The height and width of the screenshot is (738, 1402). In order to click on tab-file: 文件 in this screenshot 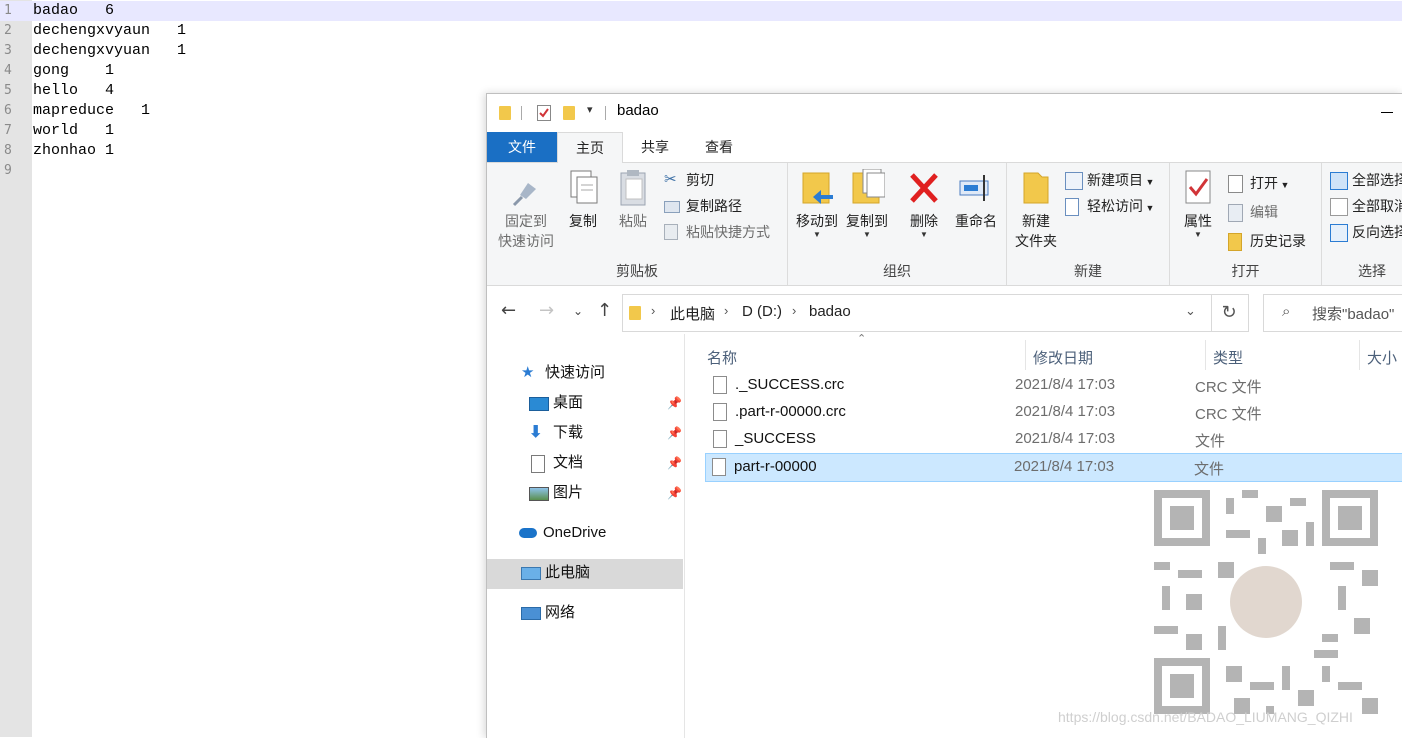, I will do `click(522, 147)`.